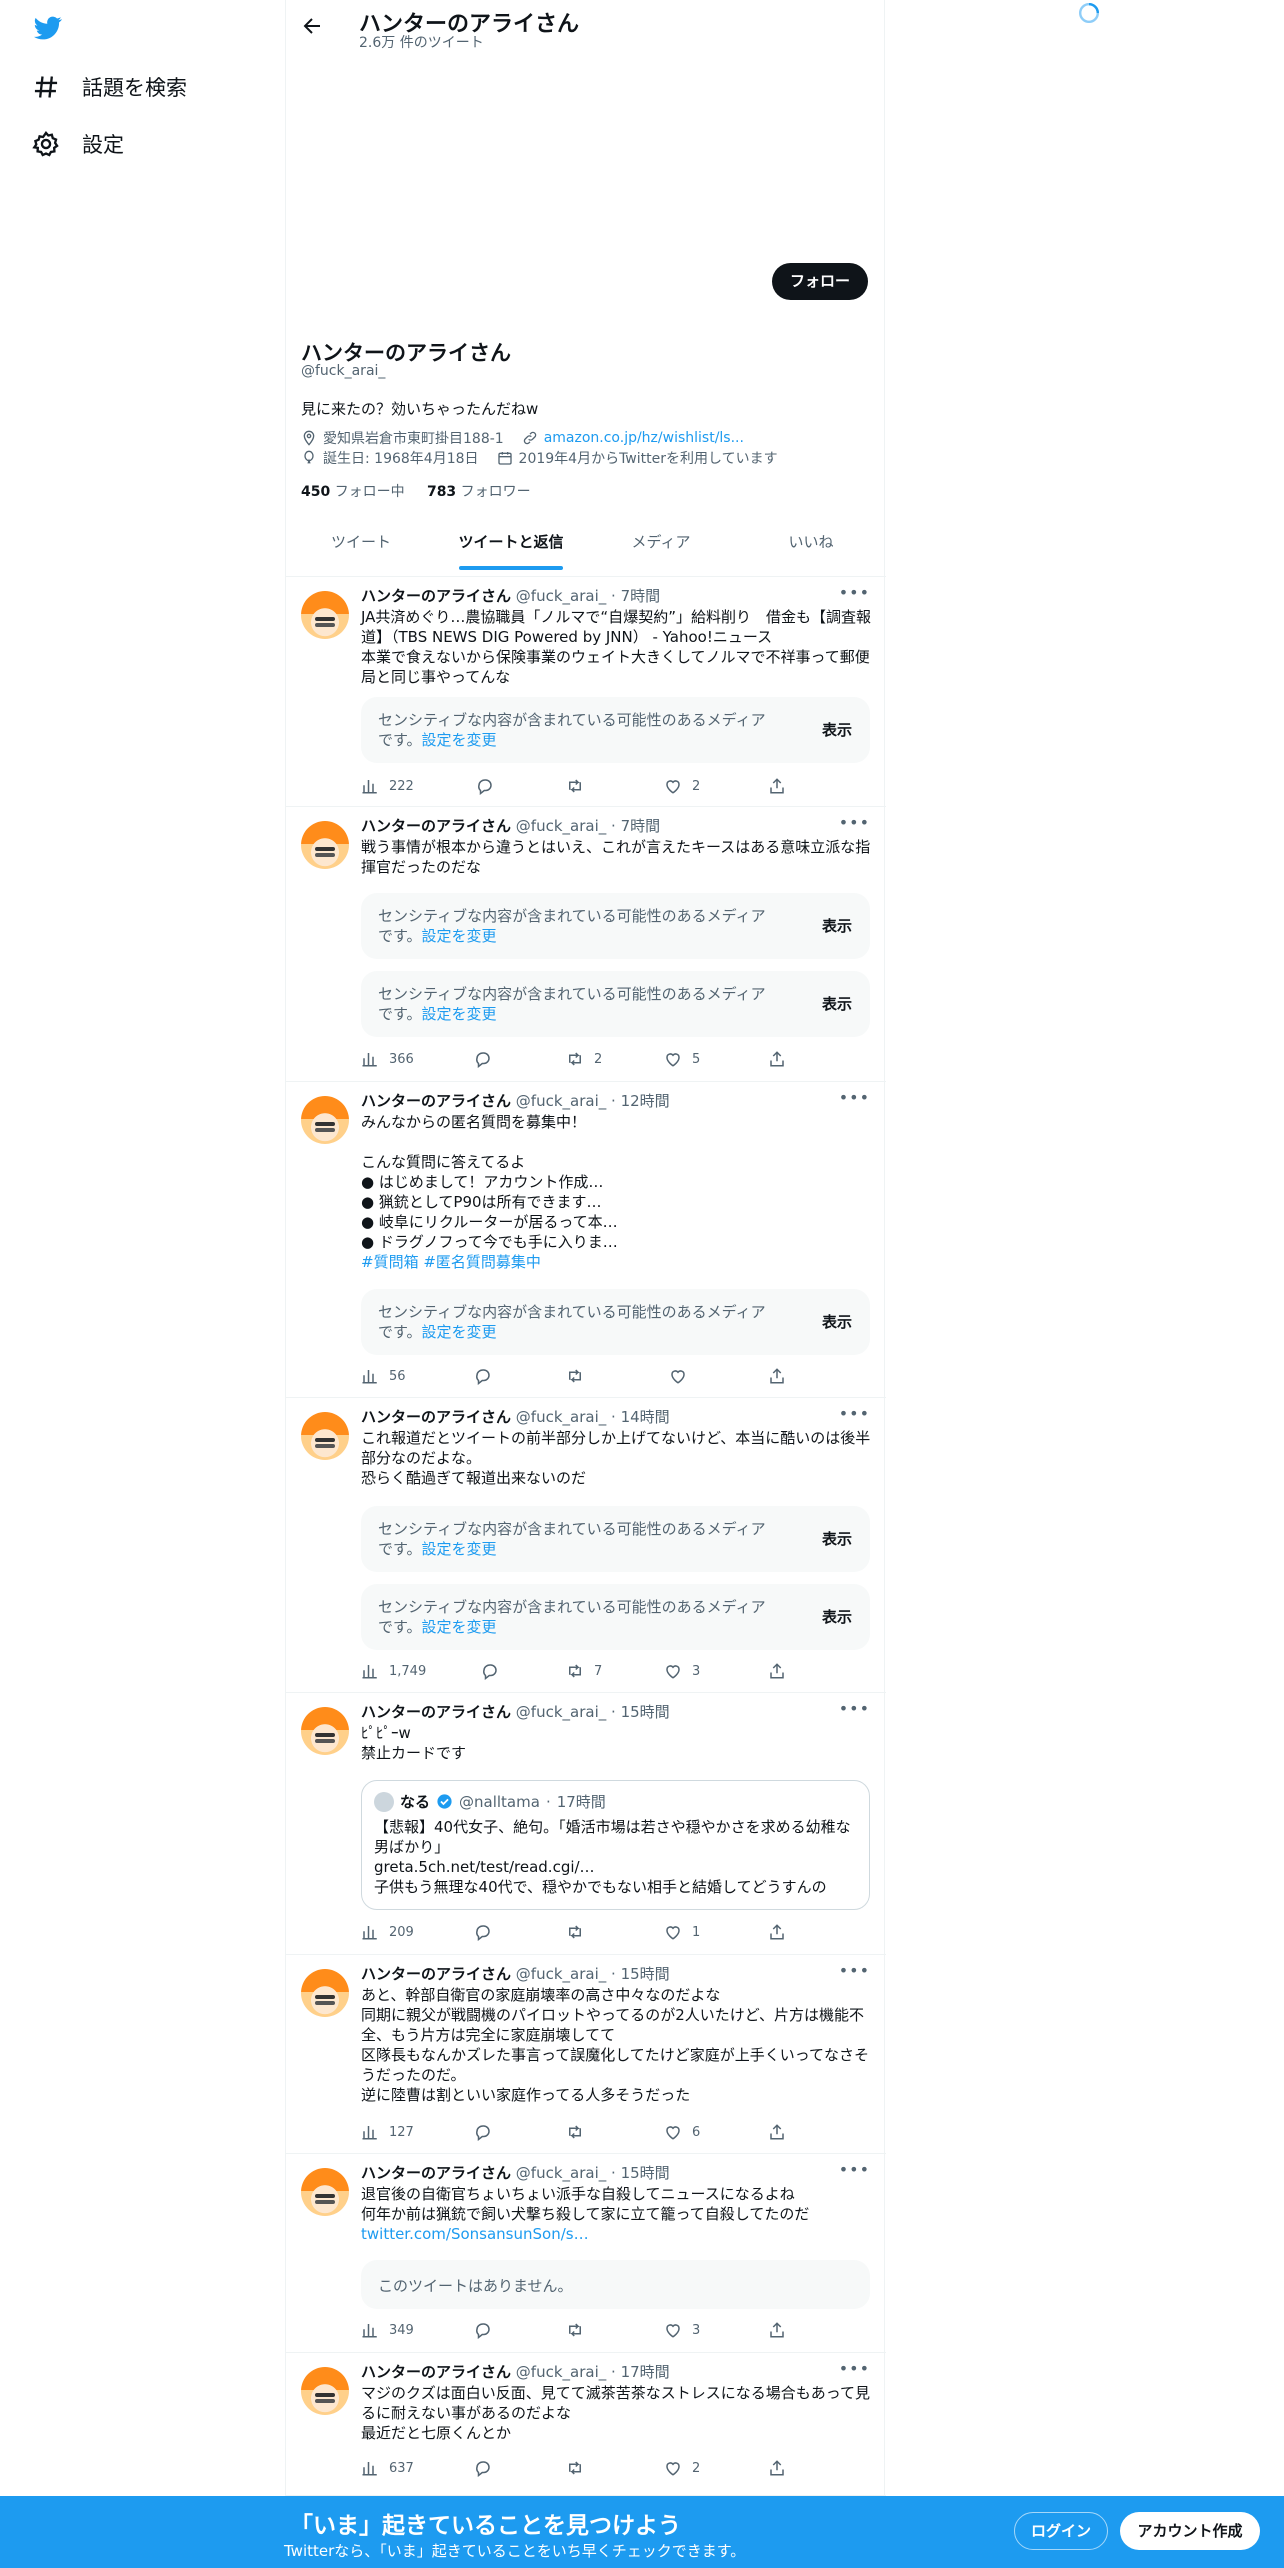 This screenshot has width=1284, height=2568. I want to click on tab-likes: いいね, so click(811, 548).